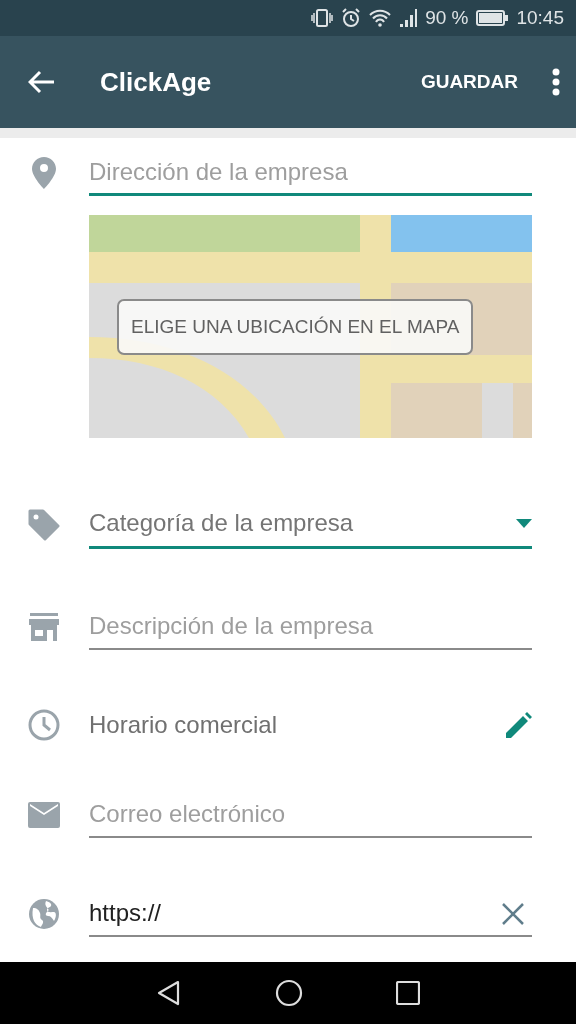 The height and width of the screenshot is (1024, 576). What do you see at coordinates (44, 173) in the screenshot?
I see `location-pin-icon` at bounding box center [44, 173].